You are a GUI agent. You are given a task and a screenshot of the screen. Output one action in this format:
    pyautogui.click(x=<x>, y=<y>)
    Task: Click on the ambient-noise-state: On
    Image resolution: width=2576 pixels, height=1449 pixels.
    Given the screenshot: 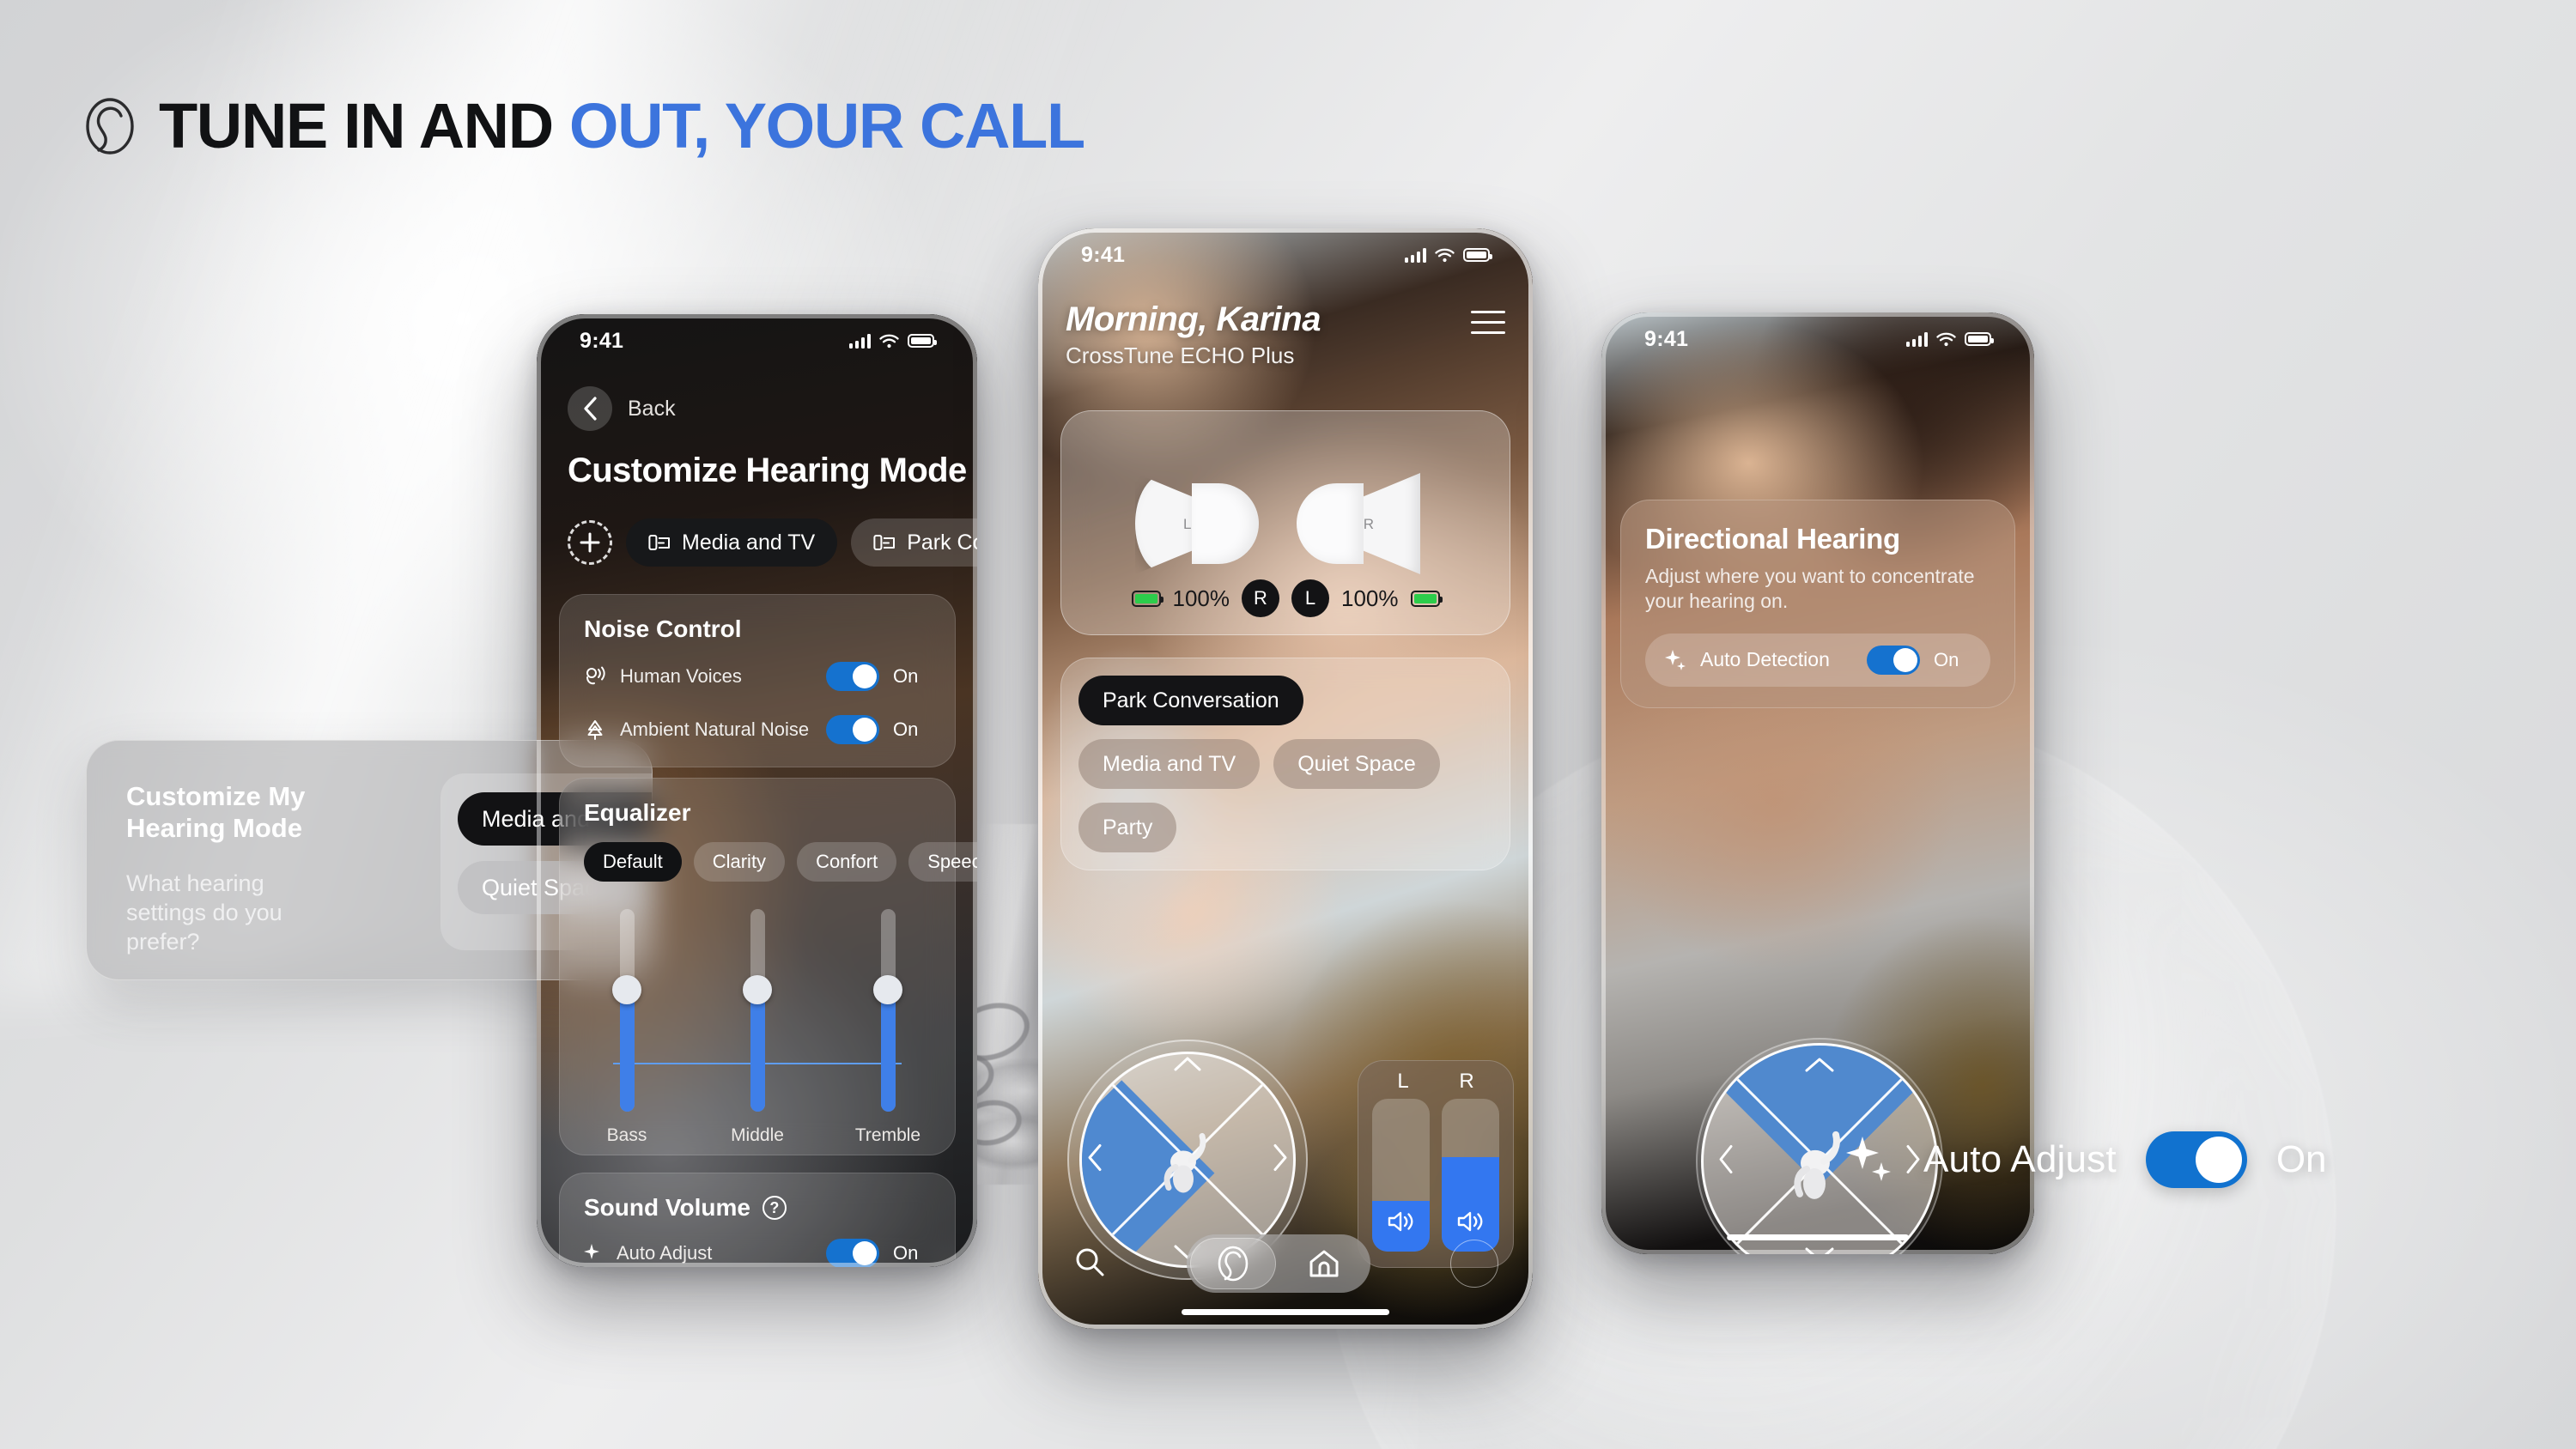 What is the action you would take?
    pyautogui.click(x=906, y=729)
    